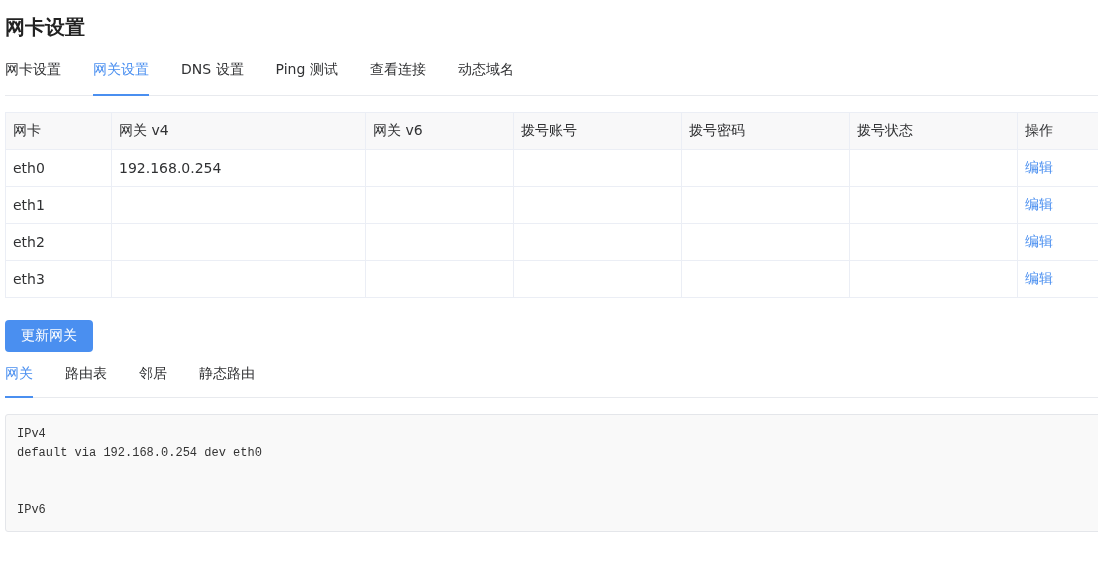 This screenshot has height=564, width=1098. I want to click on table-cell: eth1, so click(29, 205).